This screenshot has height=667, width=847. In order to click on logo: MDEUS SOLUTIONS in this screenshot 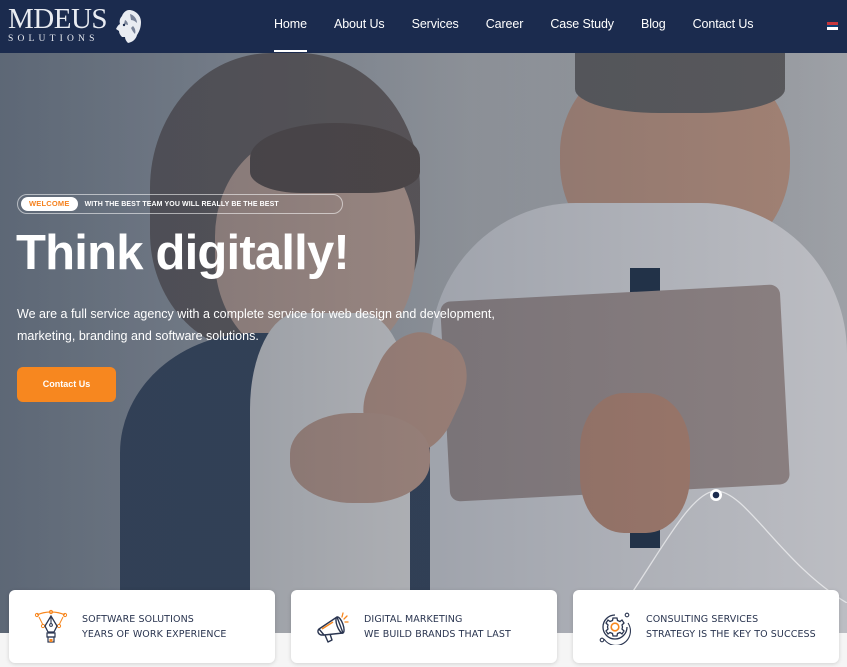, I will do `click(75, 24)`.